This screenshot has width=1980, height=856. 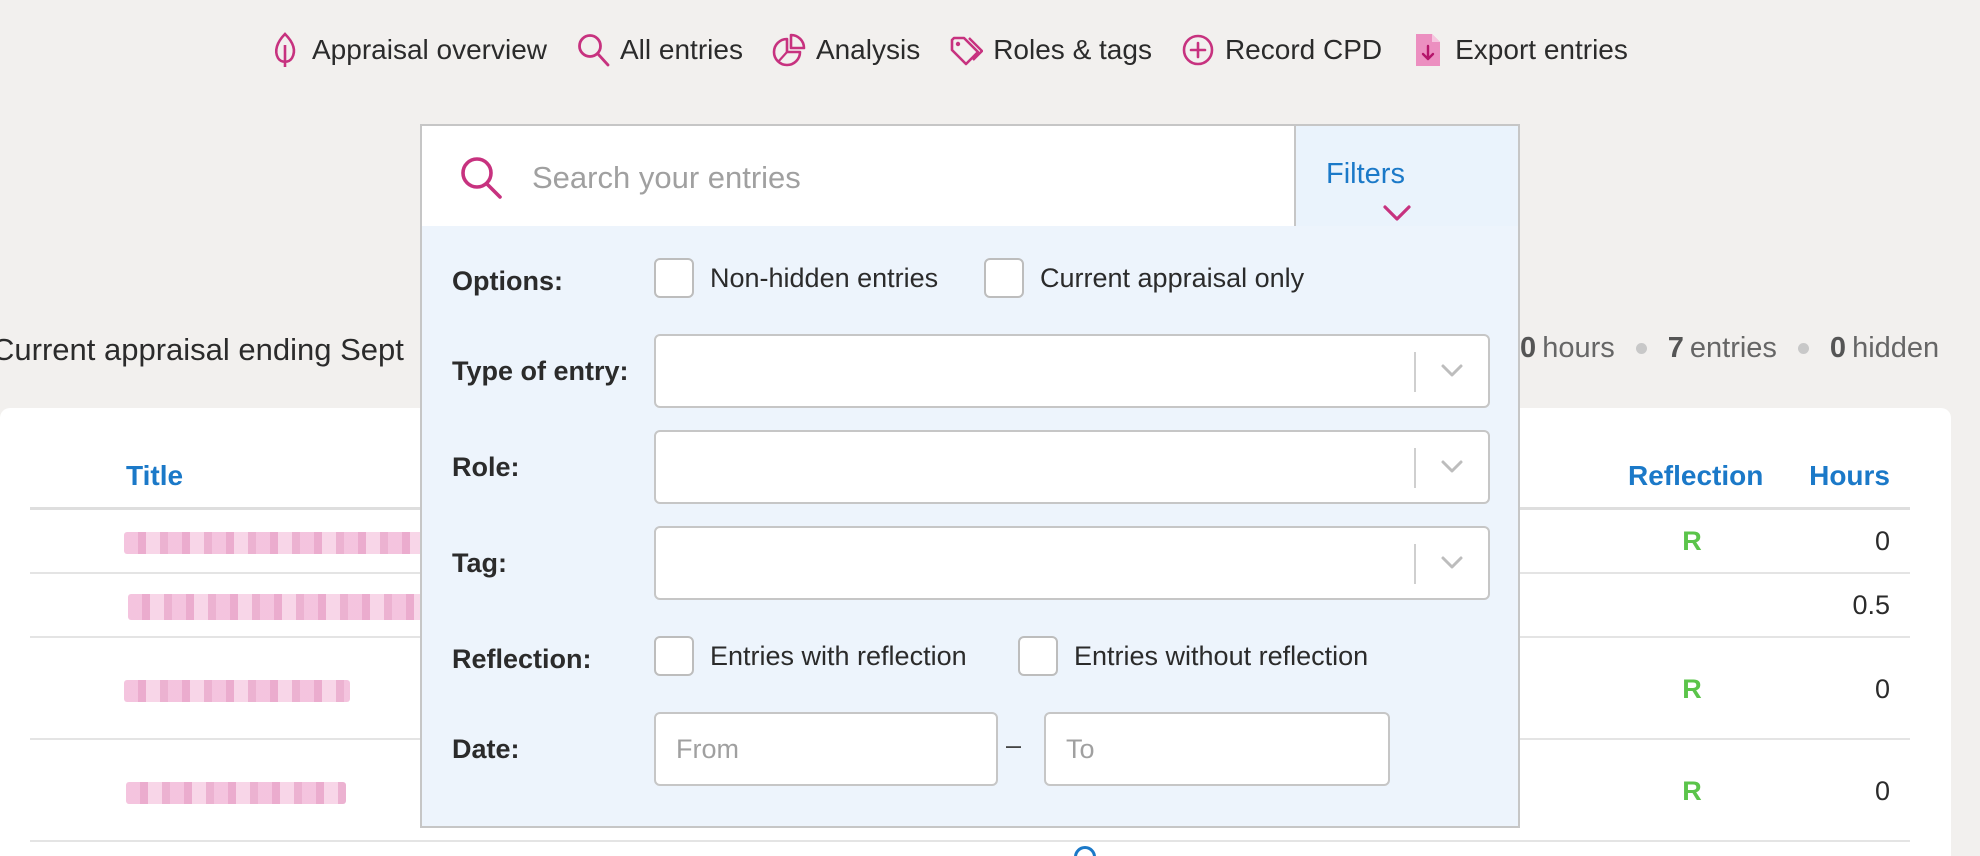 I want to click on reflection-label: Reflection:, so click(x=522, y=659).